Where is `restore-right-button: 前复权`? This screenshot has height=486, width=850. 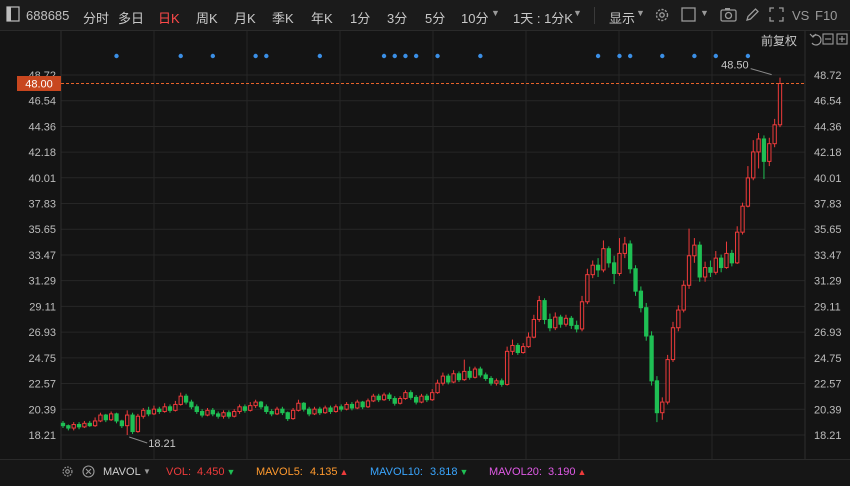
restore-right-button: 前复权 is located at coordinates (779, 40).